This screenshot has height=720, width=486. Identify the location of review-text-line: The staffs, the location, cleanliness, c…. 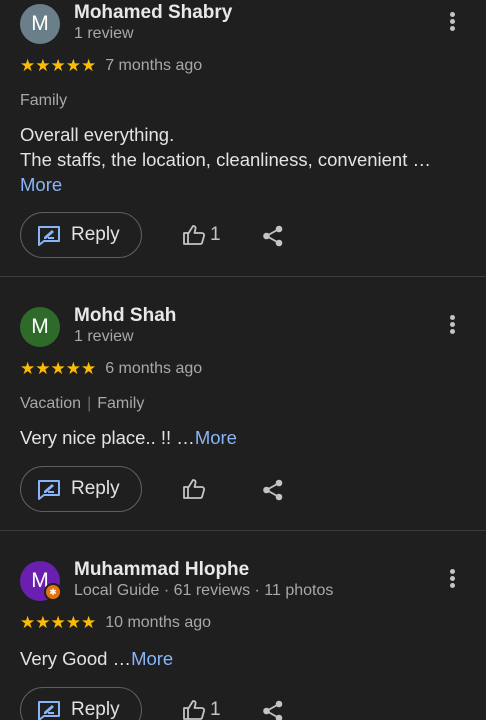
(226, 159).